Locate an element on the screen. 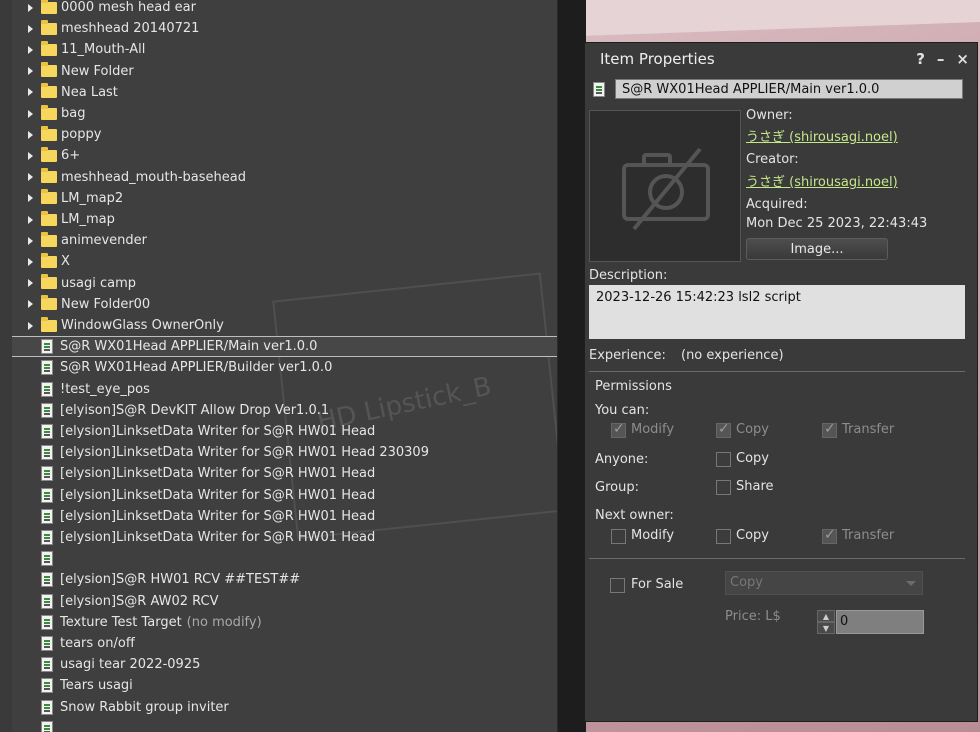  next-owner-transfer-checkbox is located at coordinates (829, 535).